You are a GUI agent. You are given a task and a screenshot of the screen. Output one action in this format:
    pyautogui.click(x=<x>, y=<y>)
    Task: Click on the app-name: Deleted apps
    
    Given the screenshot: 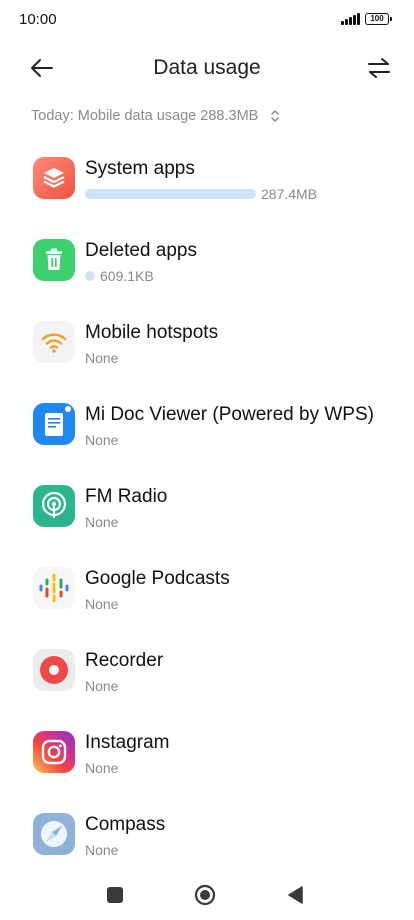 What is the action you would take?
    pyautogui.click(x=141, y=250)
    